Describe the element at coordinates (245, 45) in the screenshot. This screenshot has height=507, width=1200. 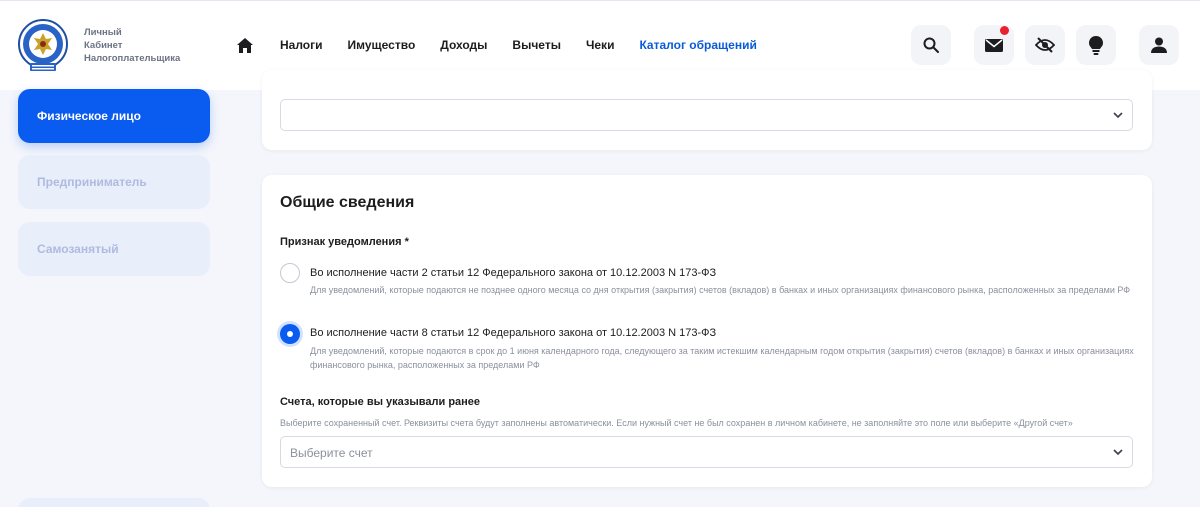
I see `home-icon` at that location.